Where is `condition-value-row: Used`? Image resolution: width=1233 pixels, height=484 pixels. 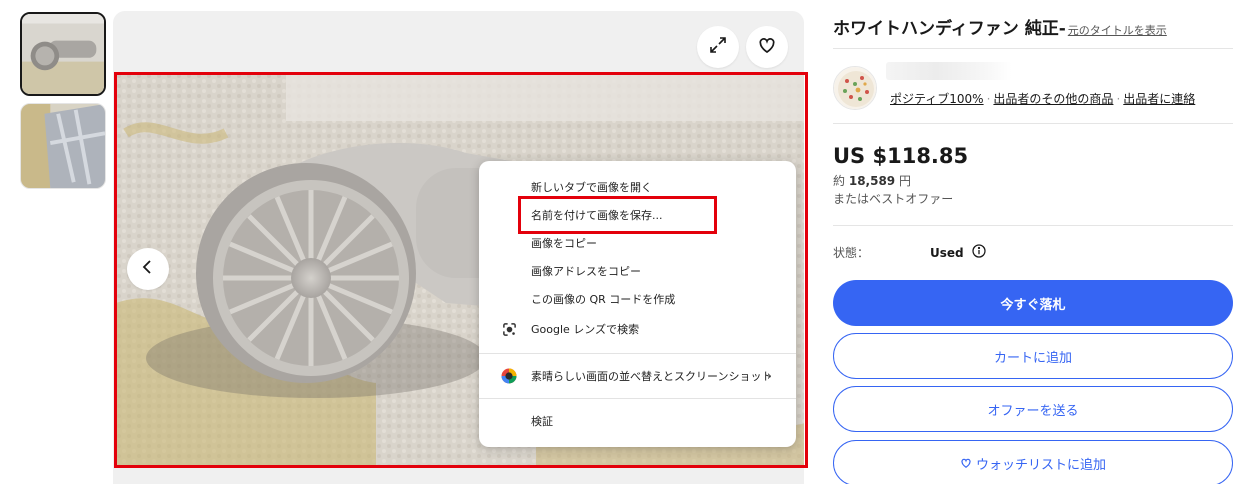 condition-value-row: Used is located at coordinates (958, 252).